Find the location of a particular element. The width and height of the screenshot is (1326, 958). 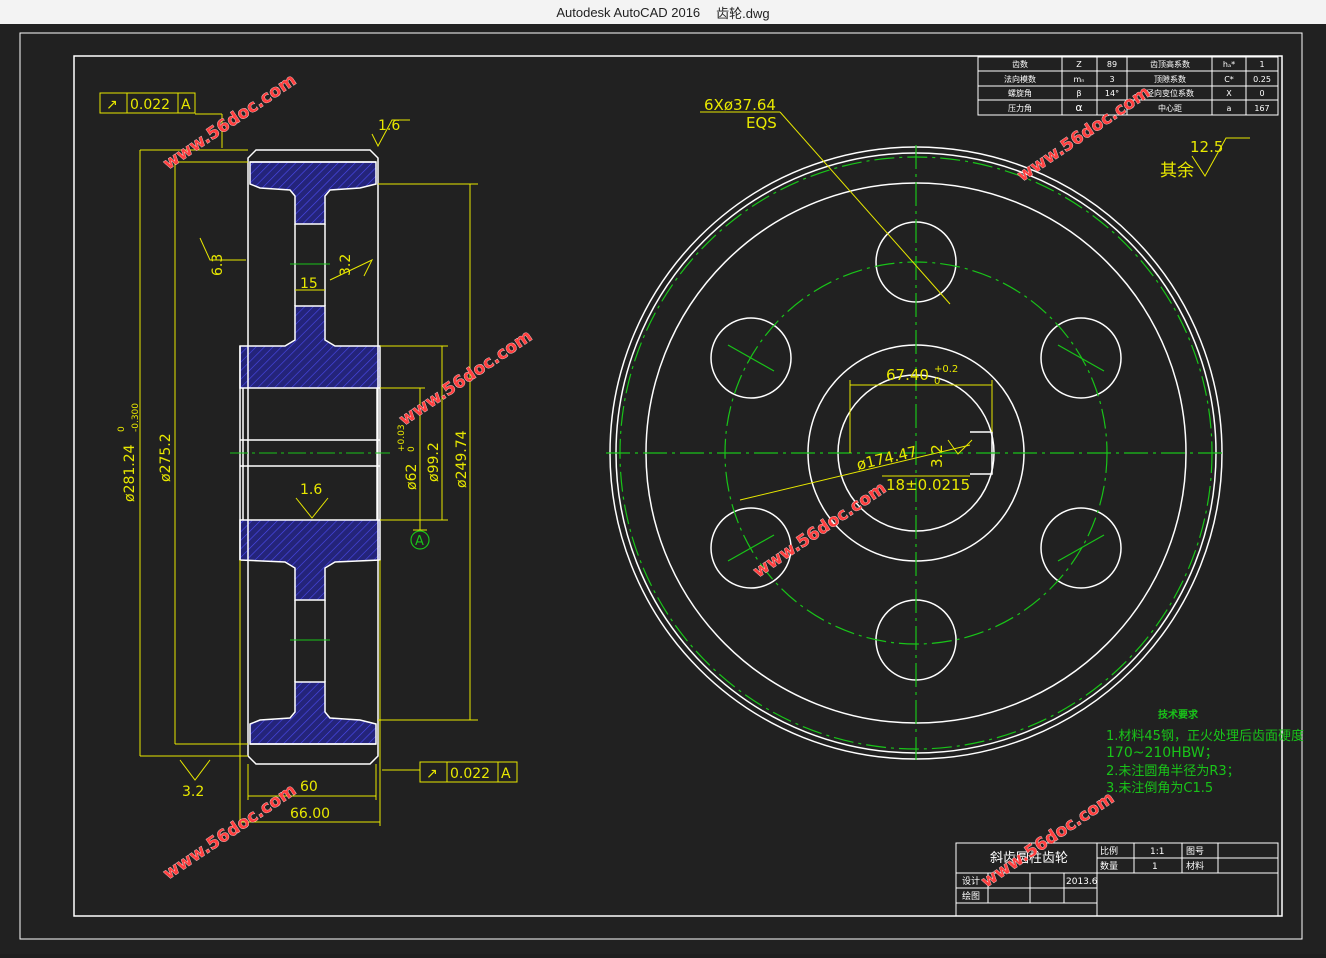

pt-r2c3: 径向变位系数 is located at coordinates (1170, 93).